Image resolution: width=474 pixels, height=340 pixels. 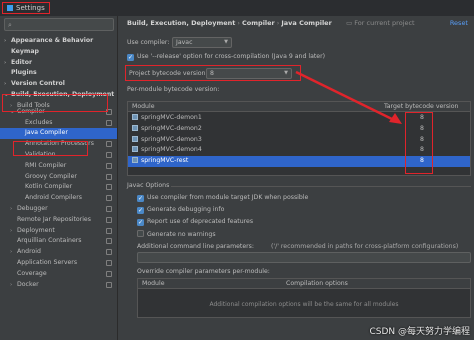 I want to click on override-column-module: Module, so click(x=153, y=284).